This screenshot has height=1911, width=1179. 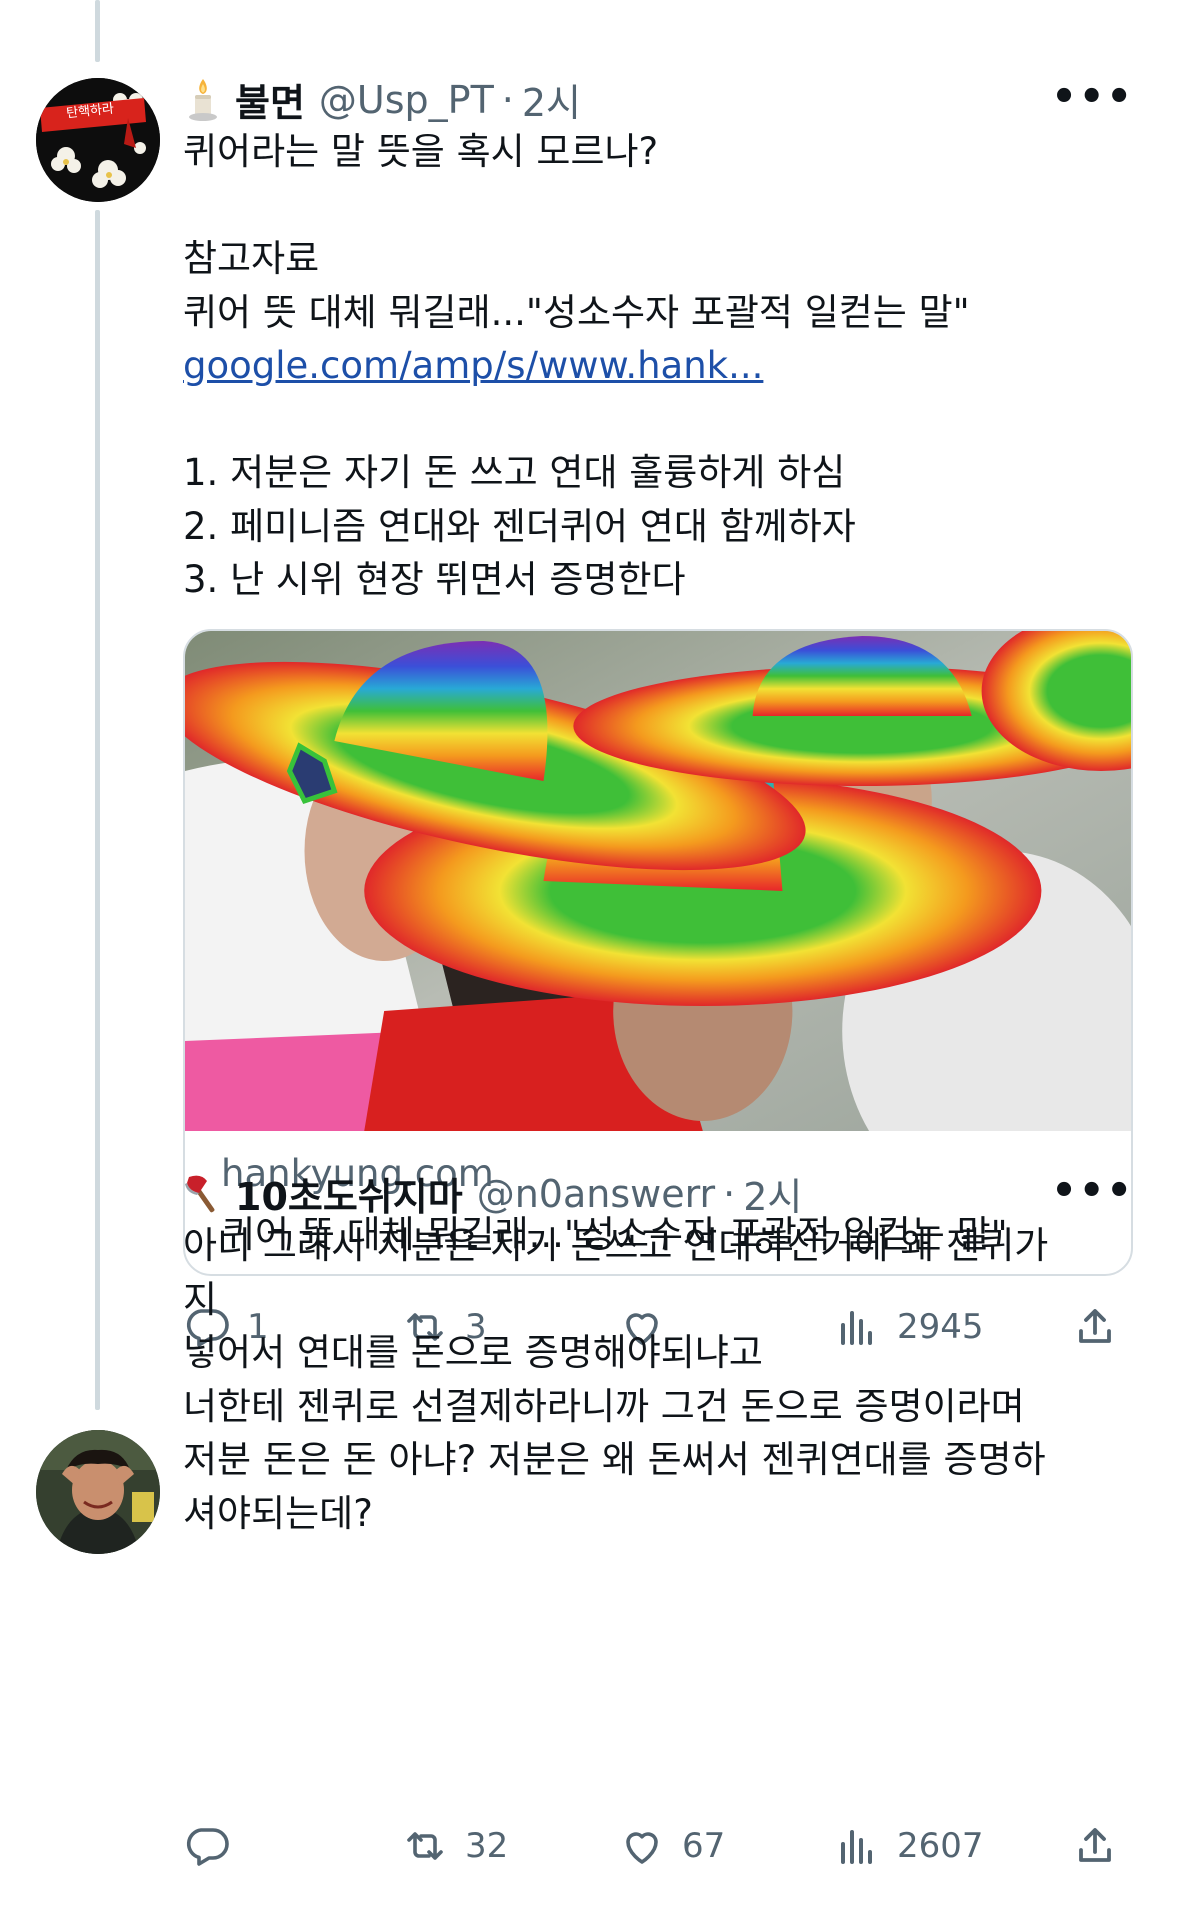 I want to click on tweet-text-line: 넣어서 연대를 돈으로 증명해야되냐고, so click(x=473, y=1352).